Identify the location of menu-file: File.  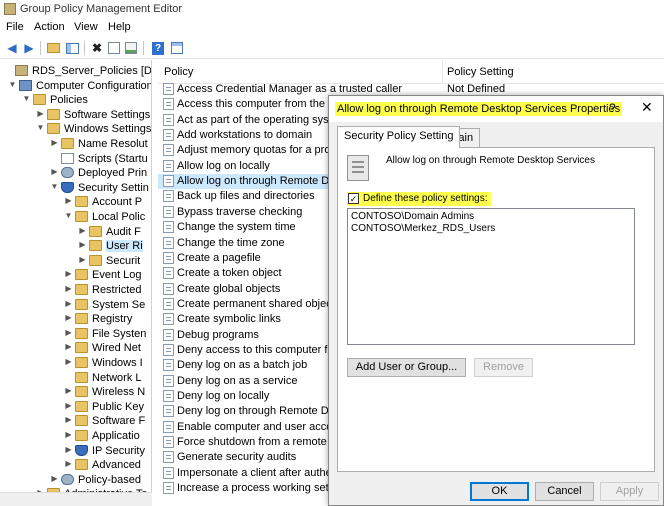
(15, 27).